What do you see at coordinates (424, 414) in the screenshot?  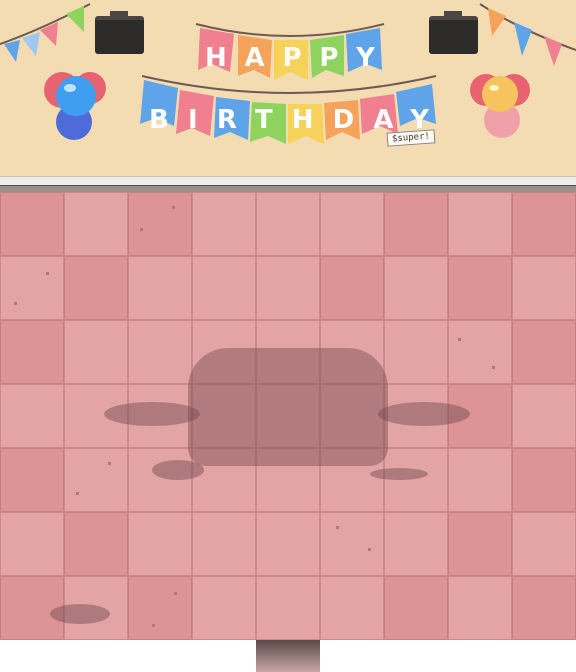 I see `chair-shadow-right` at bounding box center [424, 414].